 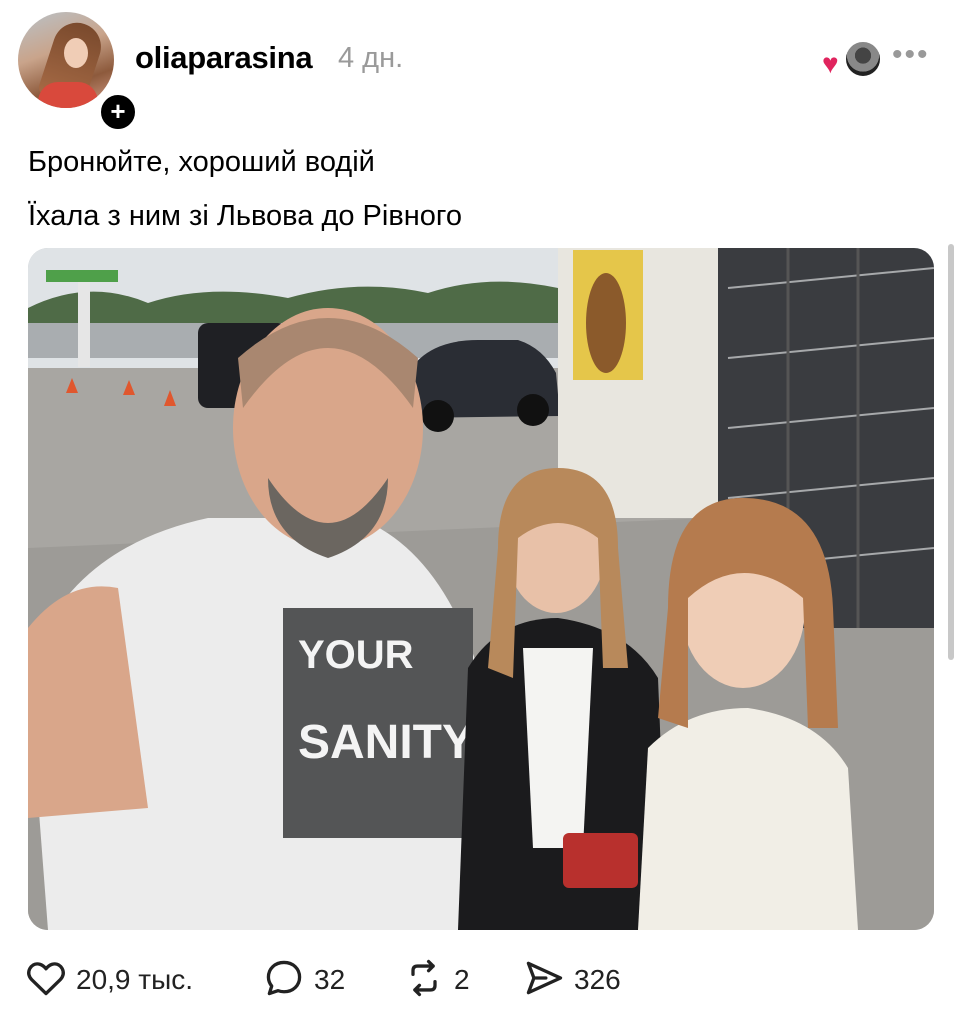 What do you see at coordinates (951, 452) in the screenshot?
I see `scrollbar` at bounding box center [951, 452].